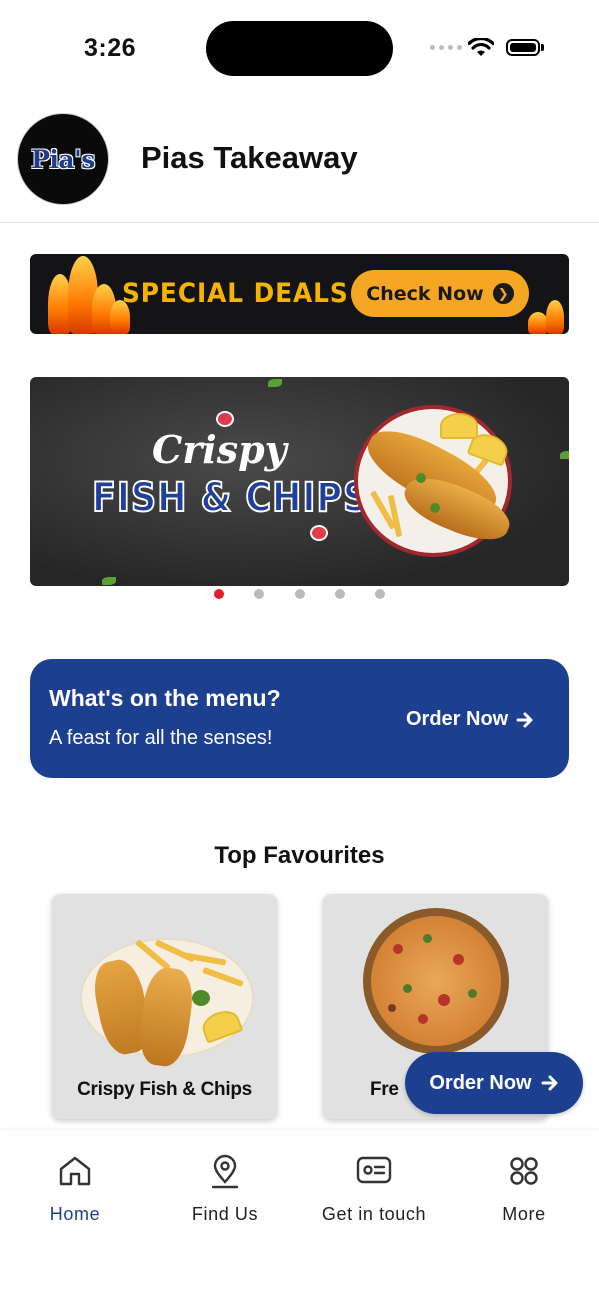  Describe the element at coordinates (524, 1214) in the screenshot. I see `tab-label: More` at that location.